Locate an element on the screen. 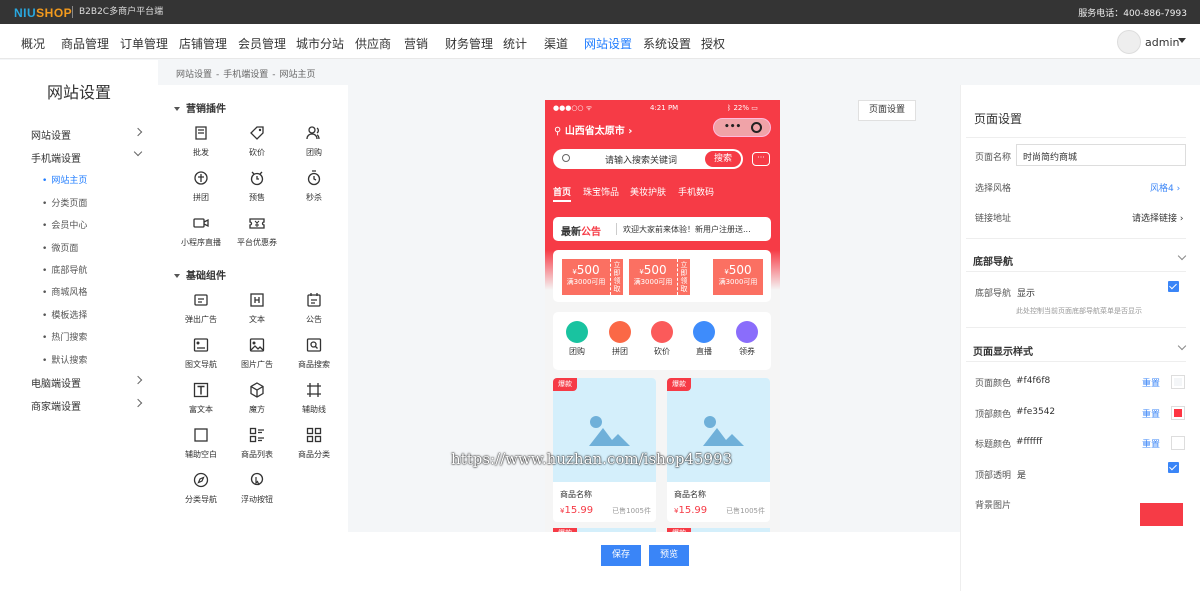 The height and width of the screenshot is (591, 1200). bottom-nav-checkbox is located at coordinates (1173, 286).